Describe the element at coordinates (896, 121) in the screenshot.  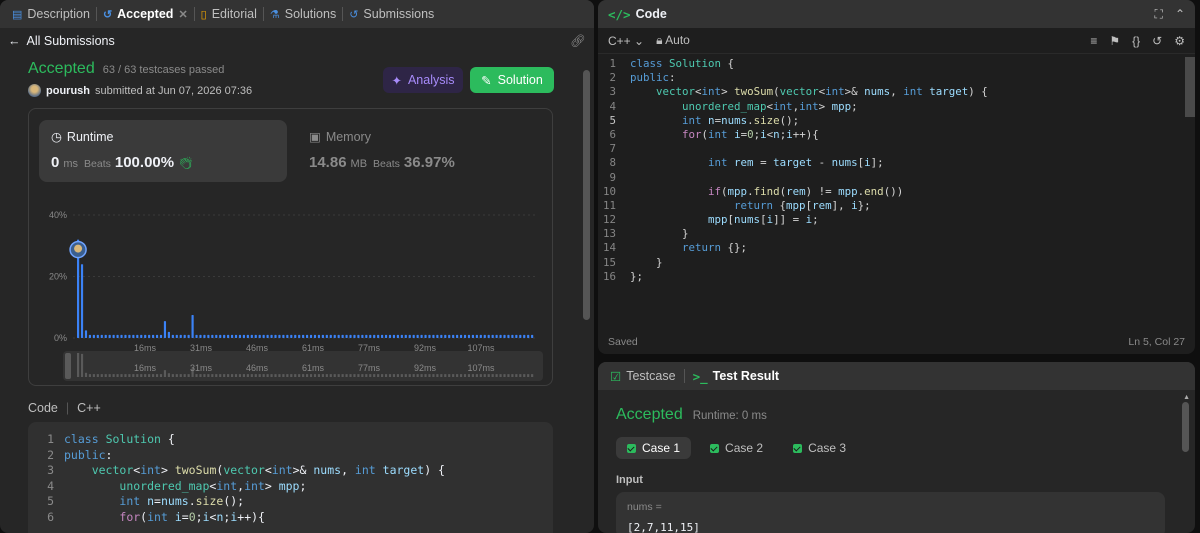
I see `editor-line: 5 int n=nums.size();` at that location.